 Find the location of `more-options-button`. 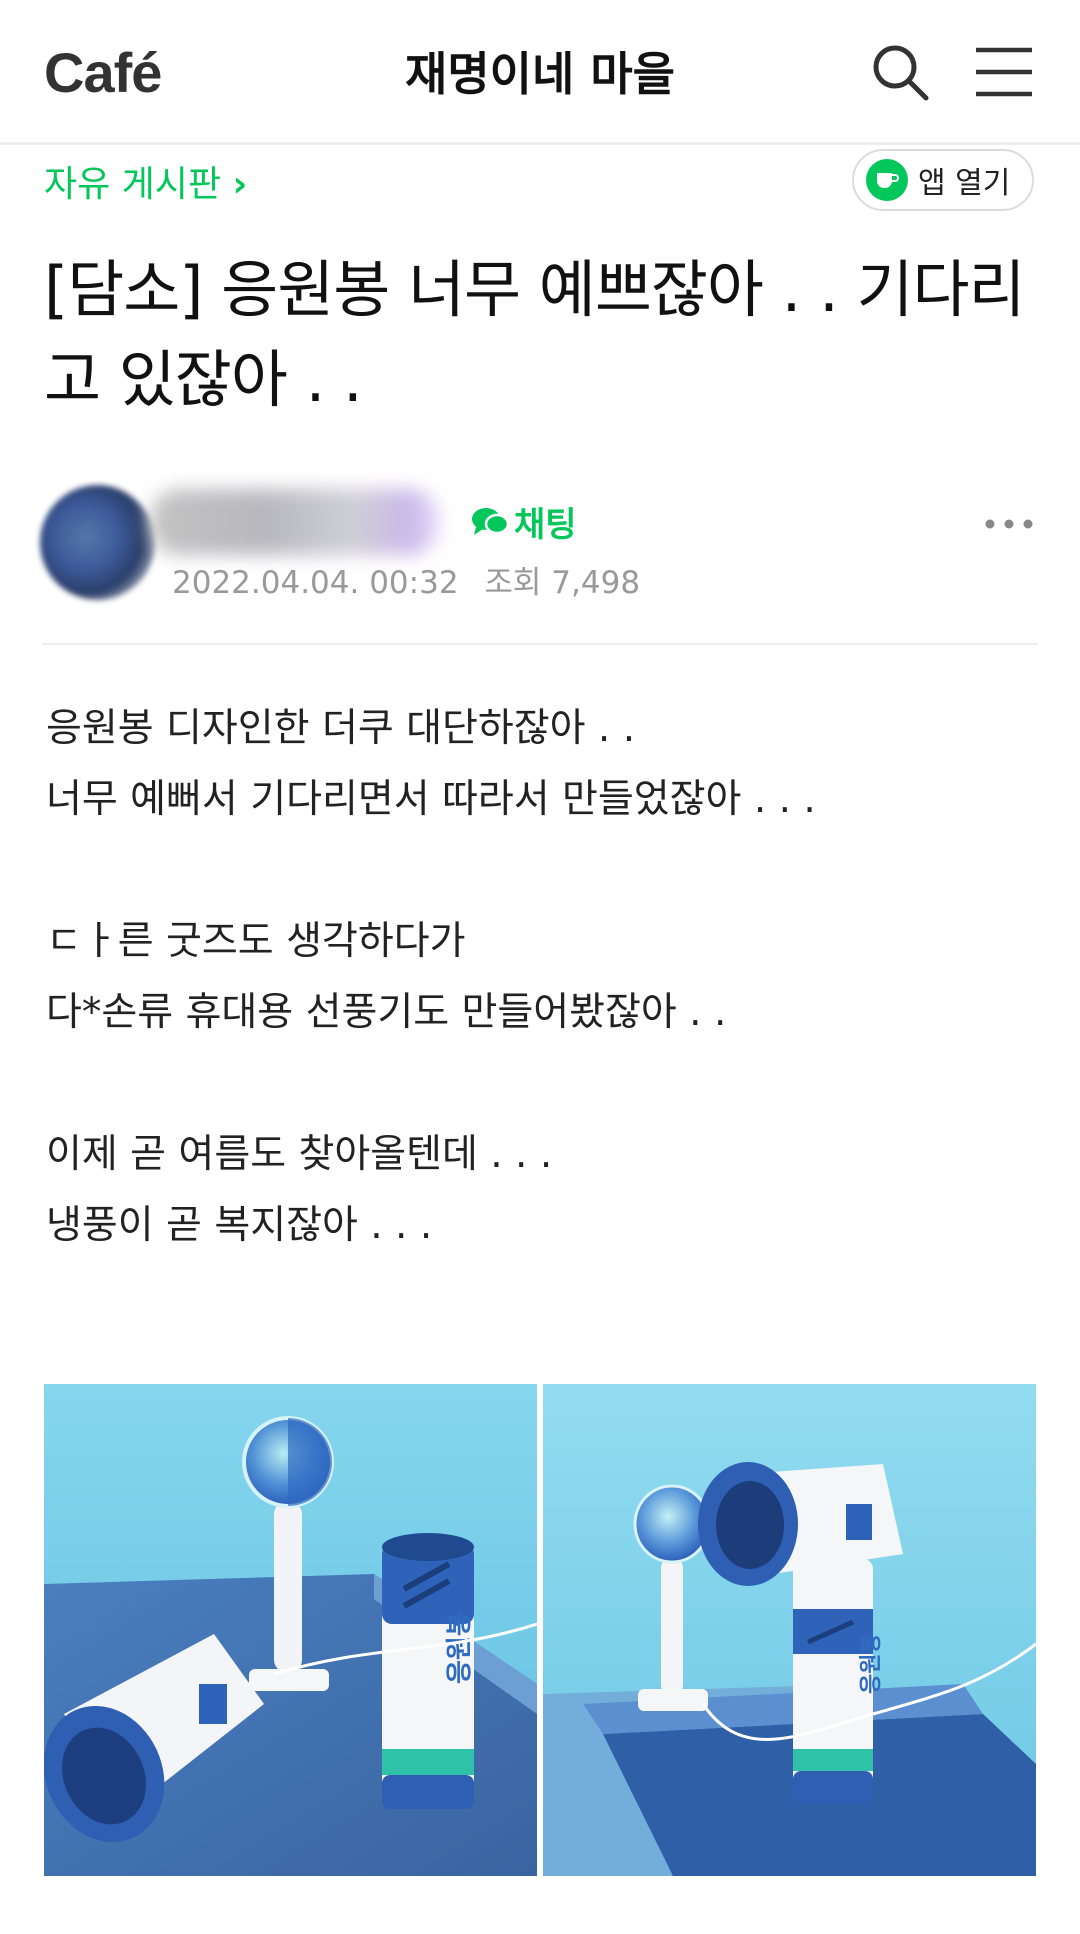

more-options-button is located at coordinates (1009, 524).